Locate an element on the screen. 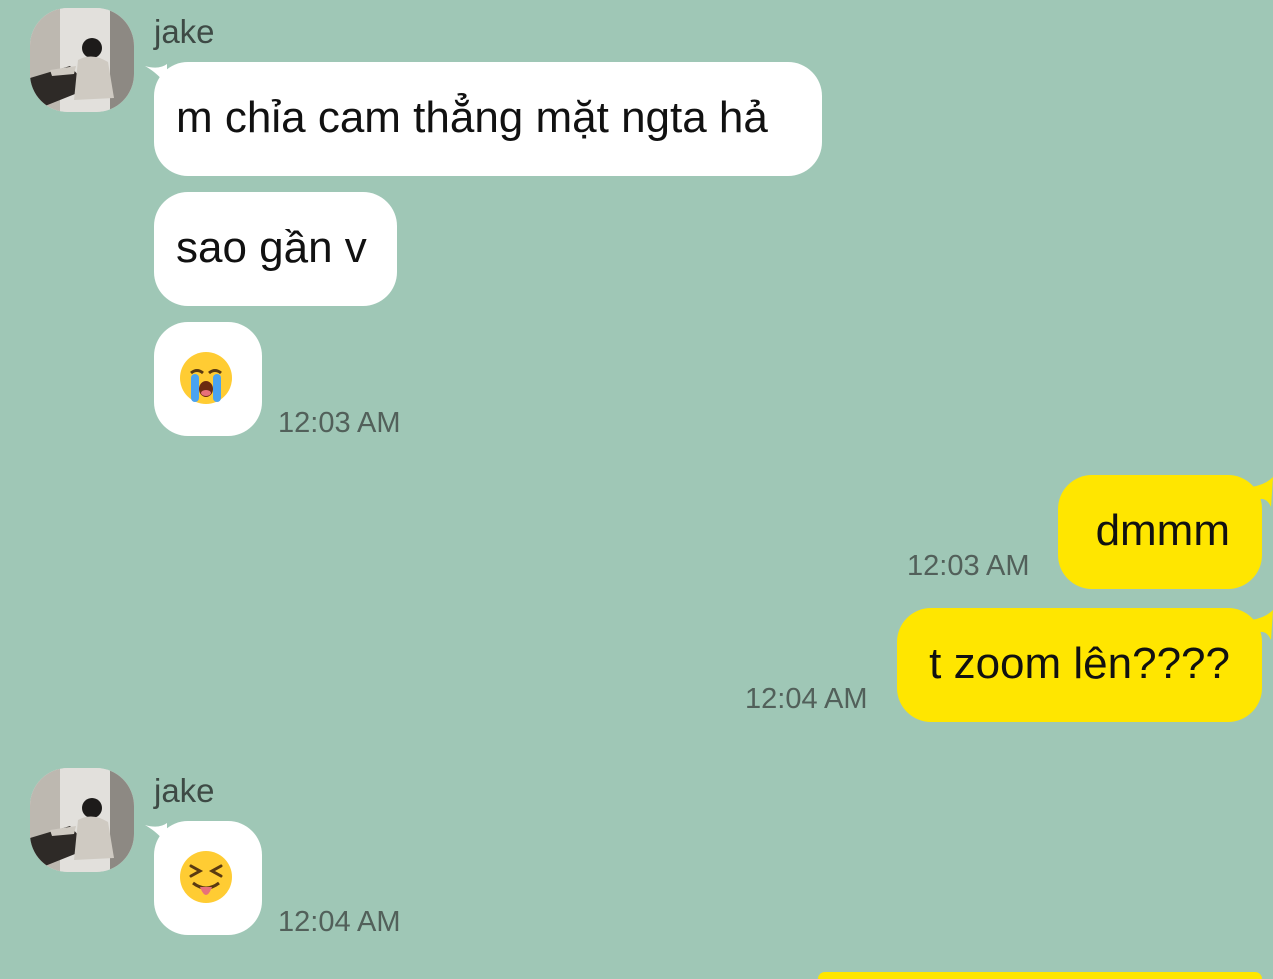 Image resolution: width=1273 pixels, height=979 pixels. message-text: m chỉa cam thẳng mặt ngta hả is located at coordinates (472, 117).